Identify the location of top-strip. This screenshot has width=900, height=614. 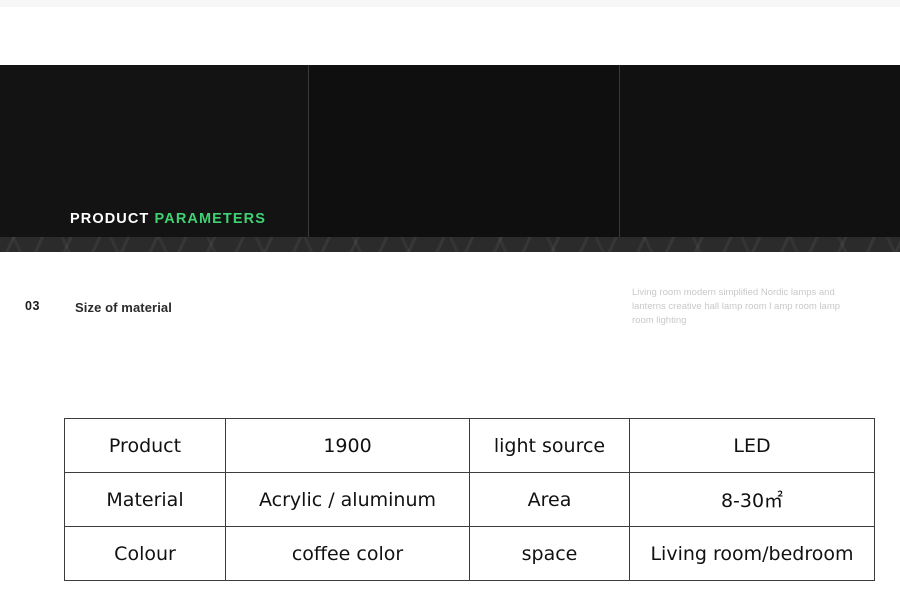
(450, 3).